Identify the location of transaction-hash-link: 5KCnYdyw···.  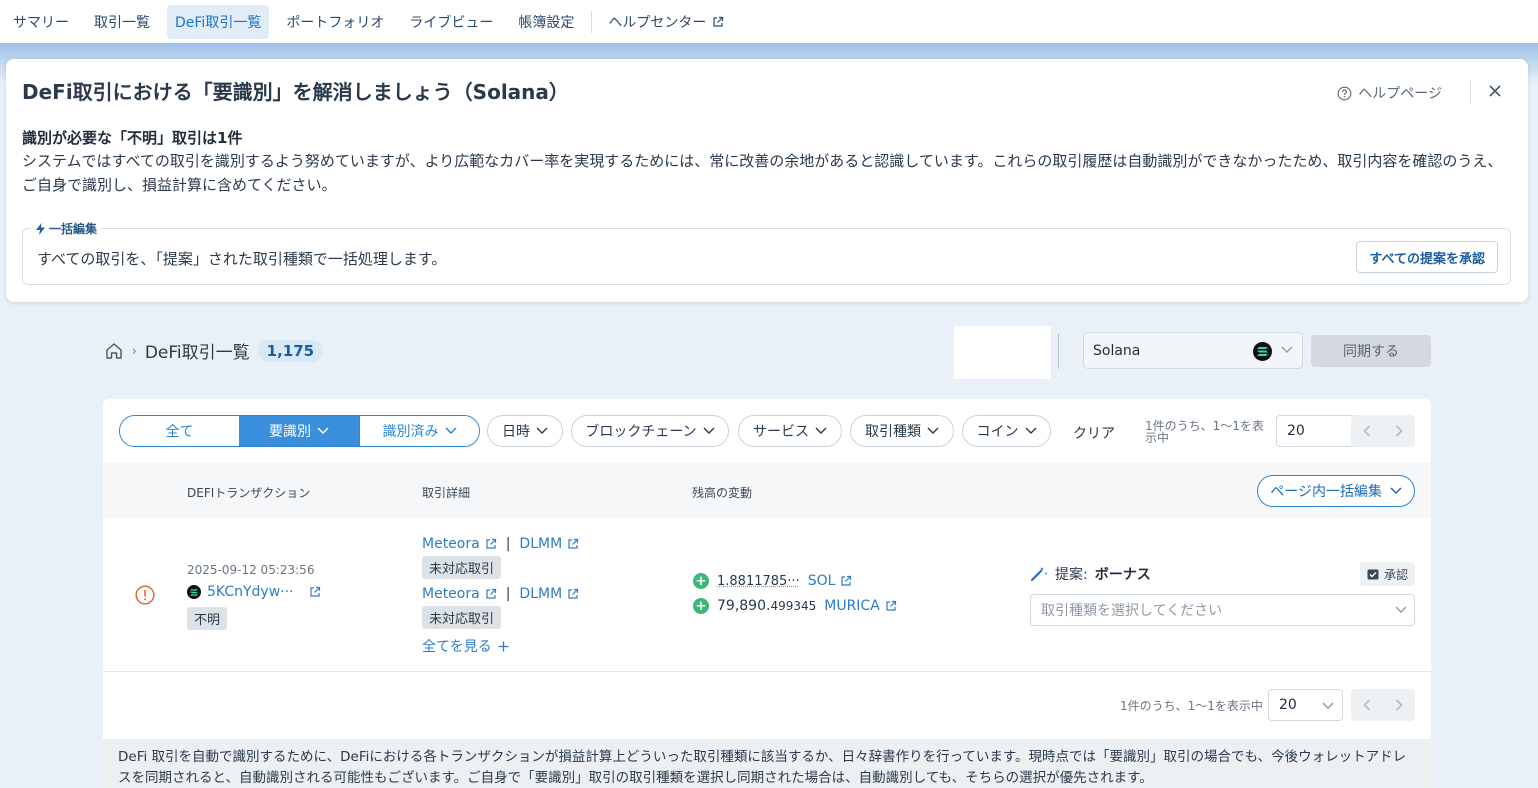
(254, 592).